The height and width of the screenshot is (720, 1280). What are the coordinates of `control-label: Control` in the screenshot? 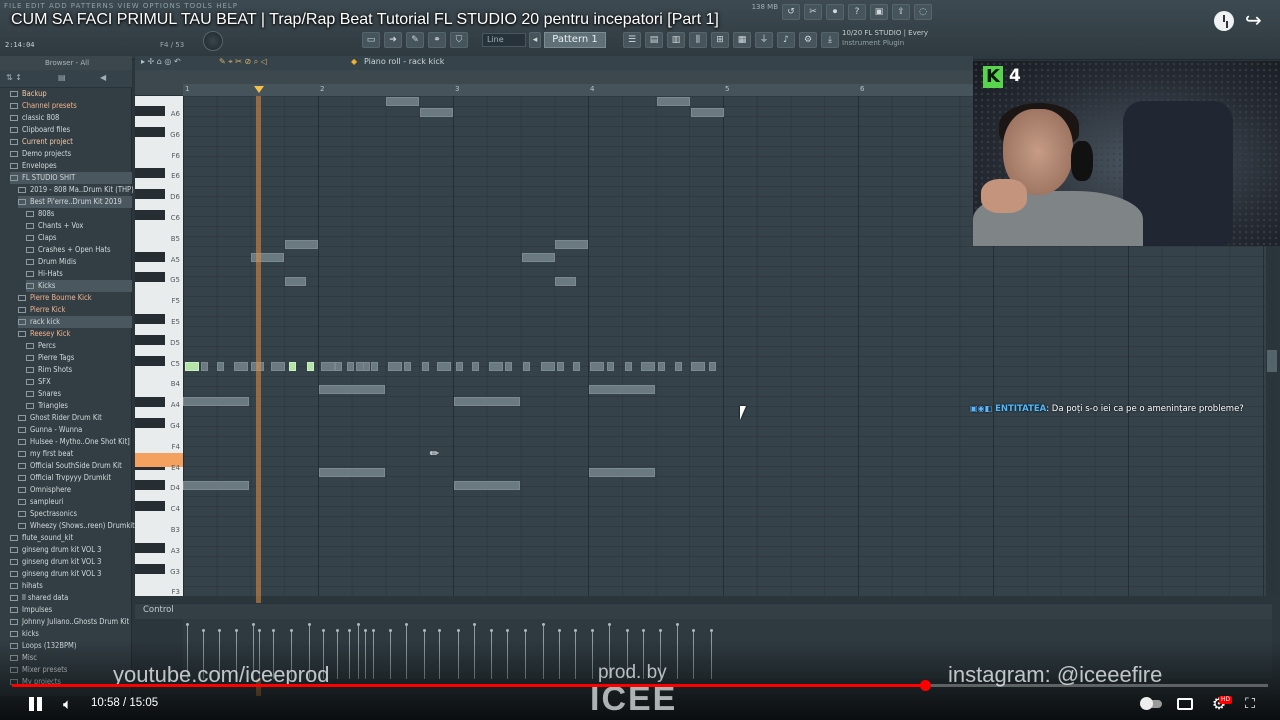 It's located at (158, 610).